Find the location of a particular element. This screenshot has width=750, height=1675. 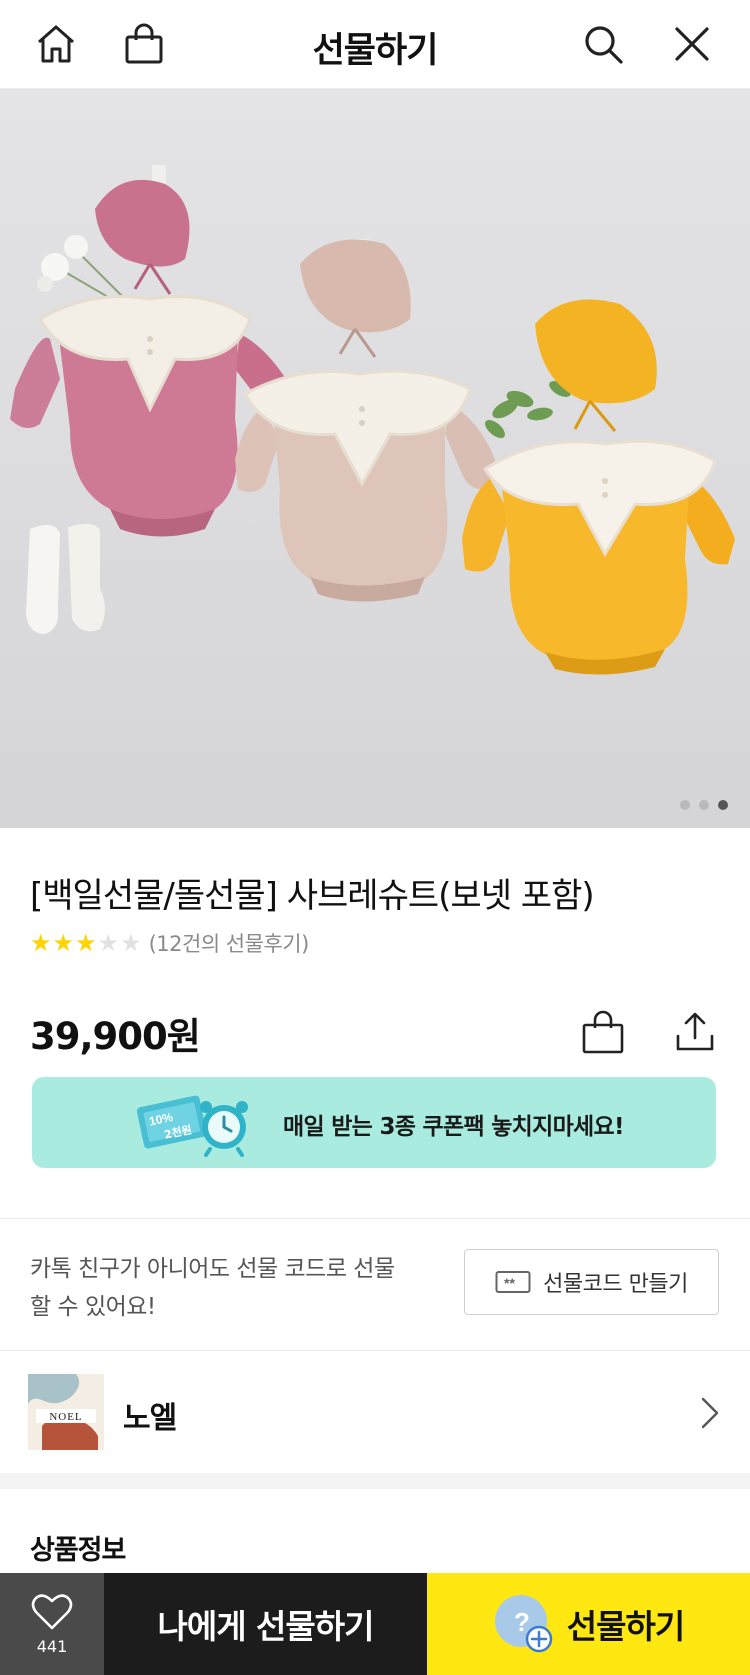

coupon-alarm-icon: 10% 2천원 is located at coordinates (192, 1126).